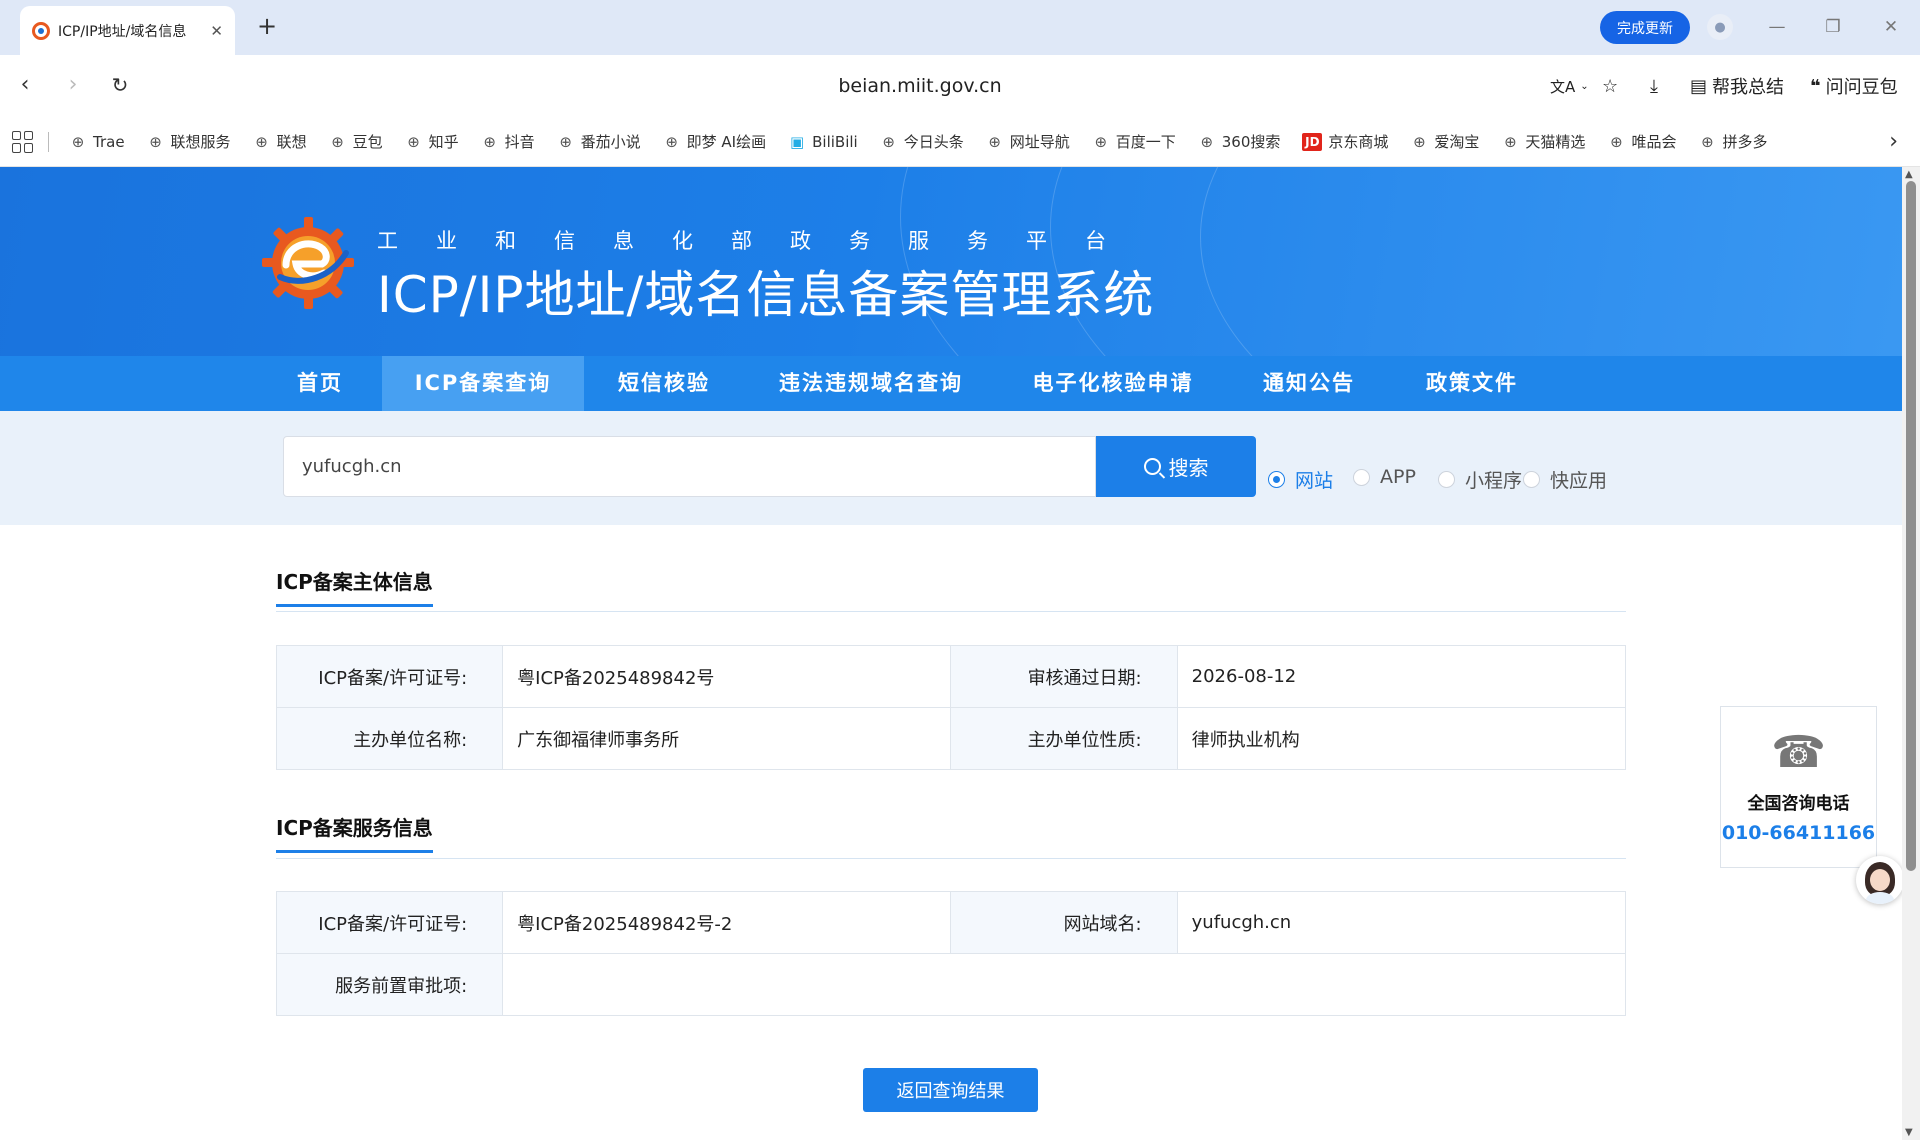  I want to click on minimize-icon: —, so click(1777, 27).